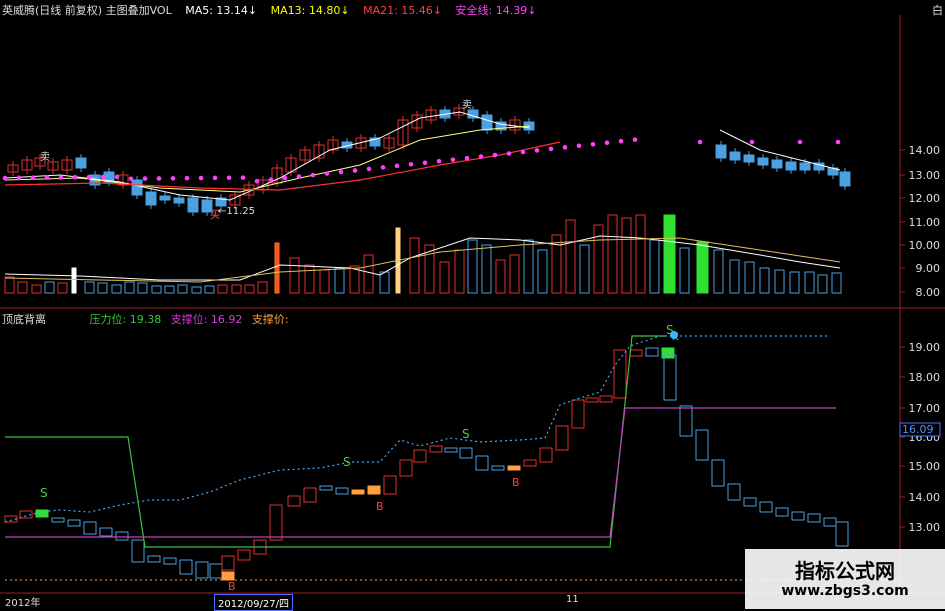 The height and width of the screenshot is (611, 945). Describe the element at coordinates (674, 335) in the screenshot. I see `k-signal-dot` at that location.